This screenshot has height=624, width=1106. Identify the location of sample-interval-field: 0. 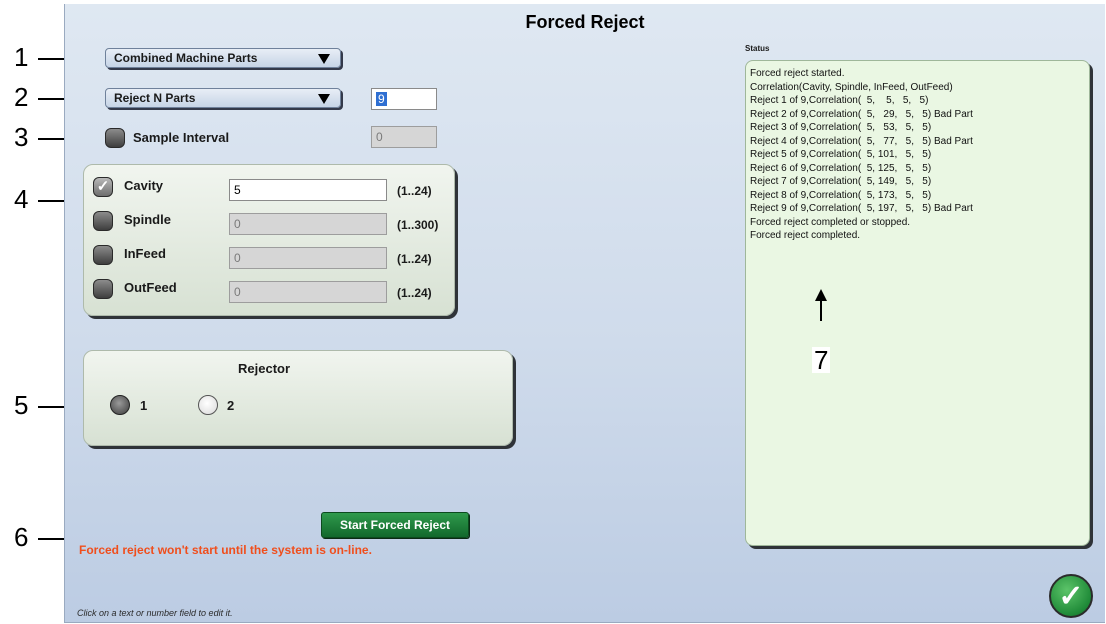
(404, 137).